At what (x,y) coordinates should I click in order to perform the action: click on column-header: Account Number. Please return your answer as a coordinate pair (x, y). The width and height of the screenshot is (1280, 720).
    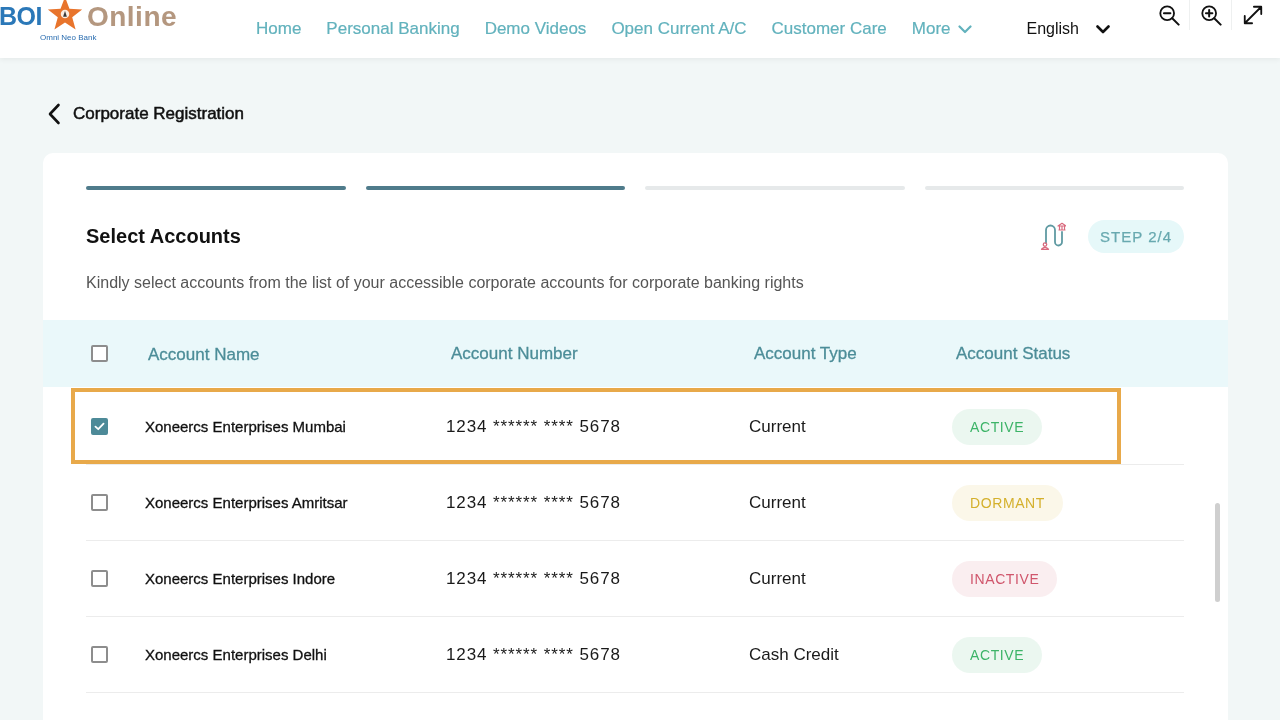
    Looking at the image, I should click on (514, 353).